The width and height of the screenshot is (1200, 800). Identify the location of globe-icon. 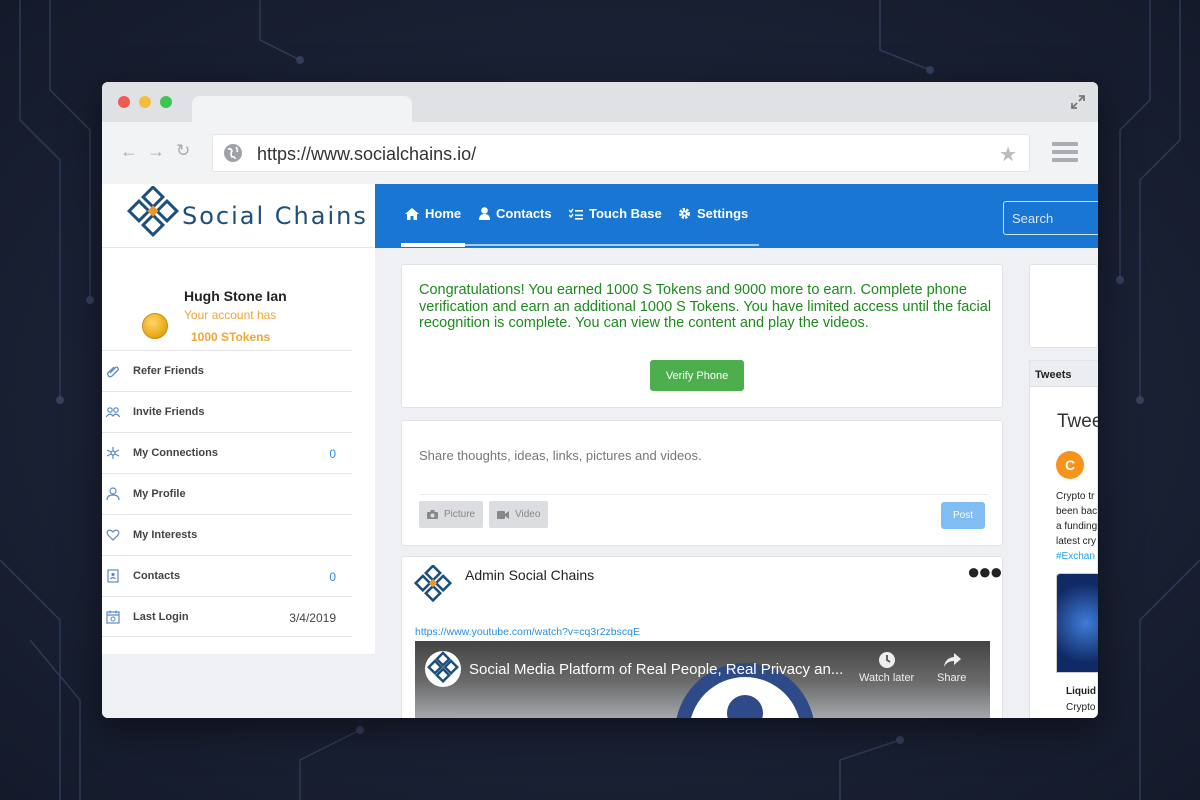
(233, 153).